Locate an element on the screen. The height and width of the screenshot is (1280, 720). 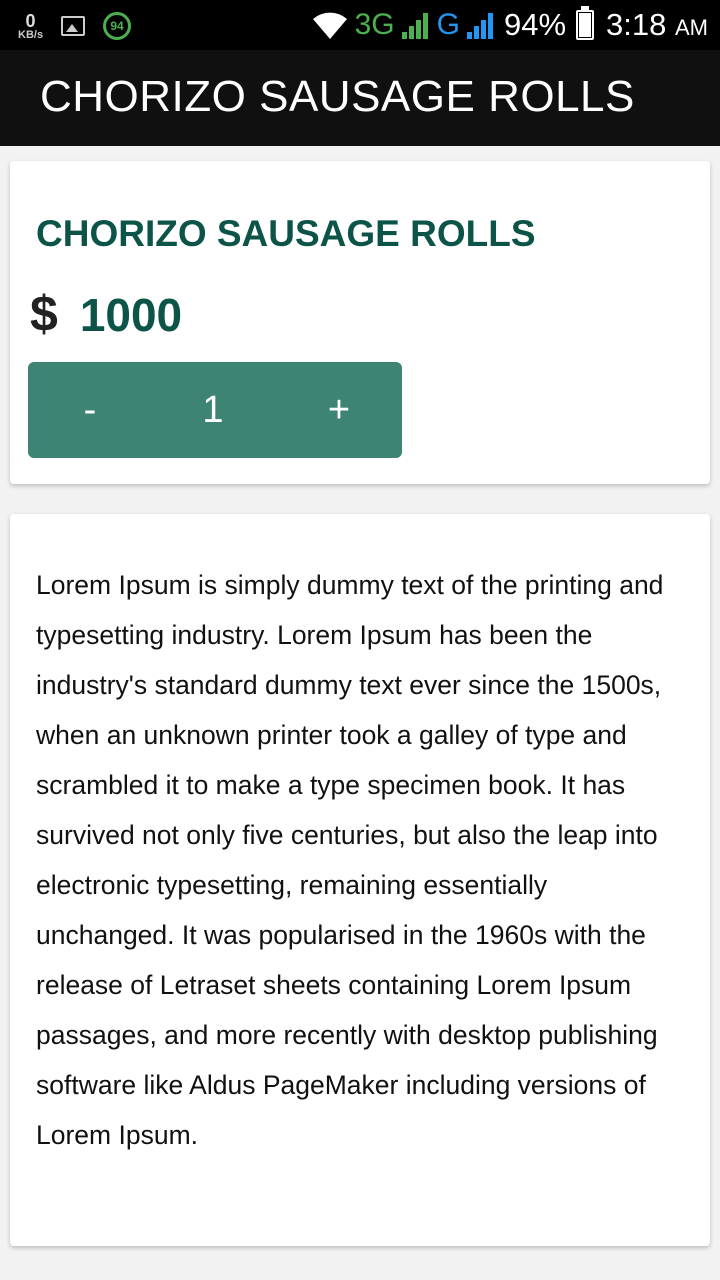
page-title: CHORIZO SAUSAGE ROLLS is located at coordinates (337, 96).